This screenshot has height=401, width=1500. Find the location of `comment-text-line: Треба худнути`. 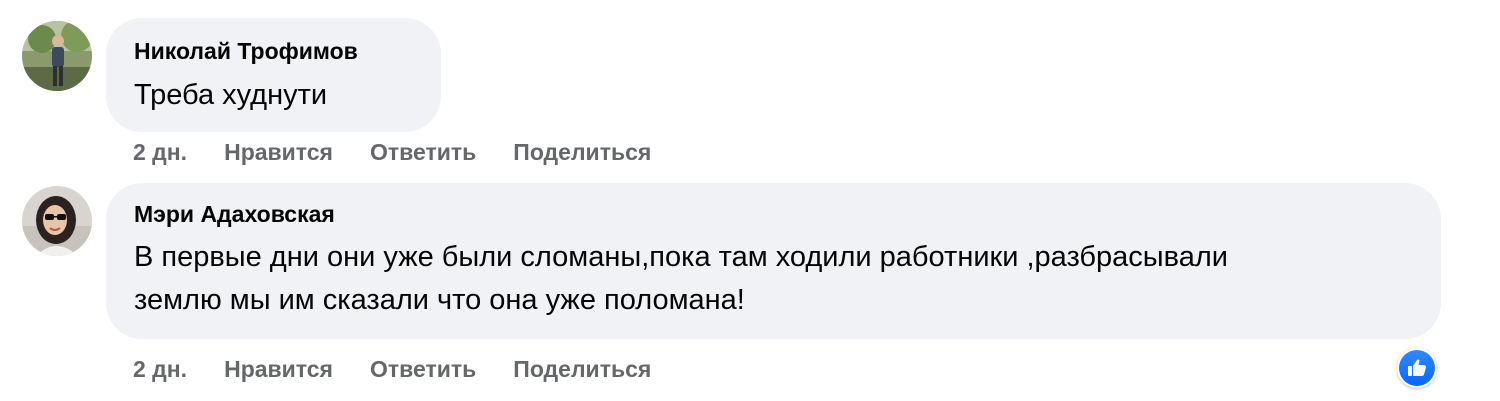

comment-text-line: Треба худнути is located at coordinates (231, 95).